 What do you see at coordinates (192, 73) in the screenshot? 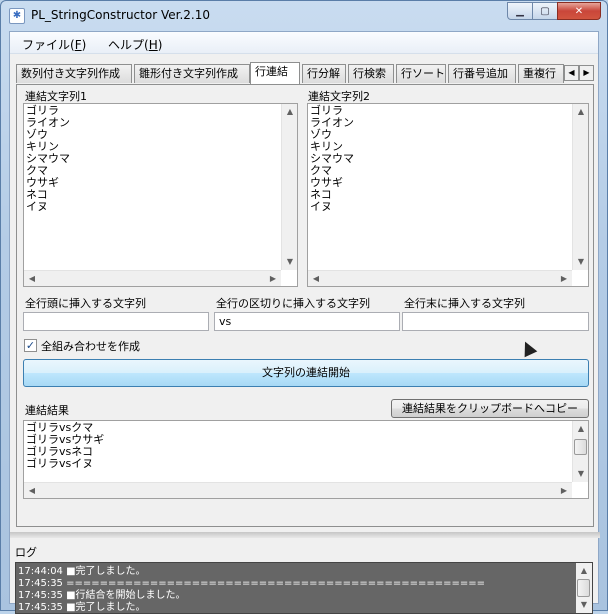
I see `tab-template-strings: 雛形付き文字列作成` at bounding box center [192, 73].